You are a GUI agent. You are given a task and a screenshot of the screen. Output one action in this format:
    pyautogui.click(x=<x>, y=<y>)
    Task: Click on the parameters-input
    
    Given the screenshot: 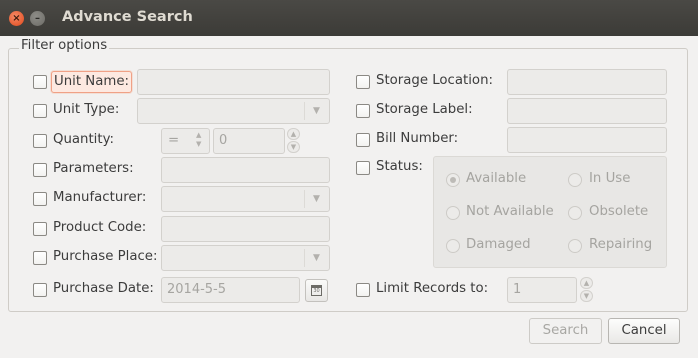 What is the action you would take?
    pyautogui.click(x=245, y=170)
    